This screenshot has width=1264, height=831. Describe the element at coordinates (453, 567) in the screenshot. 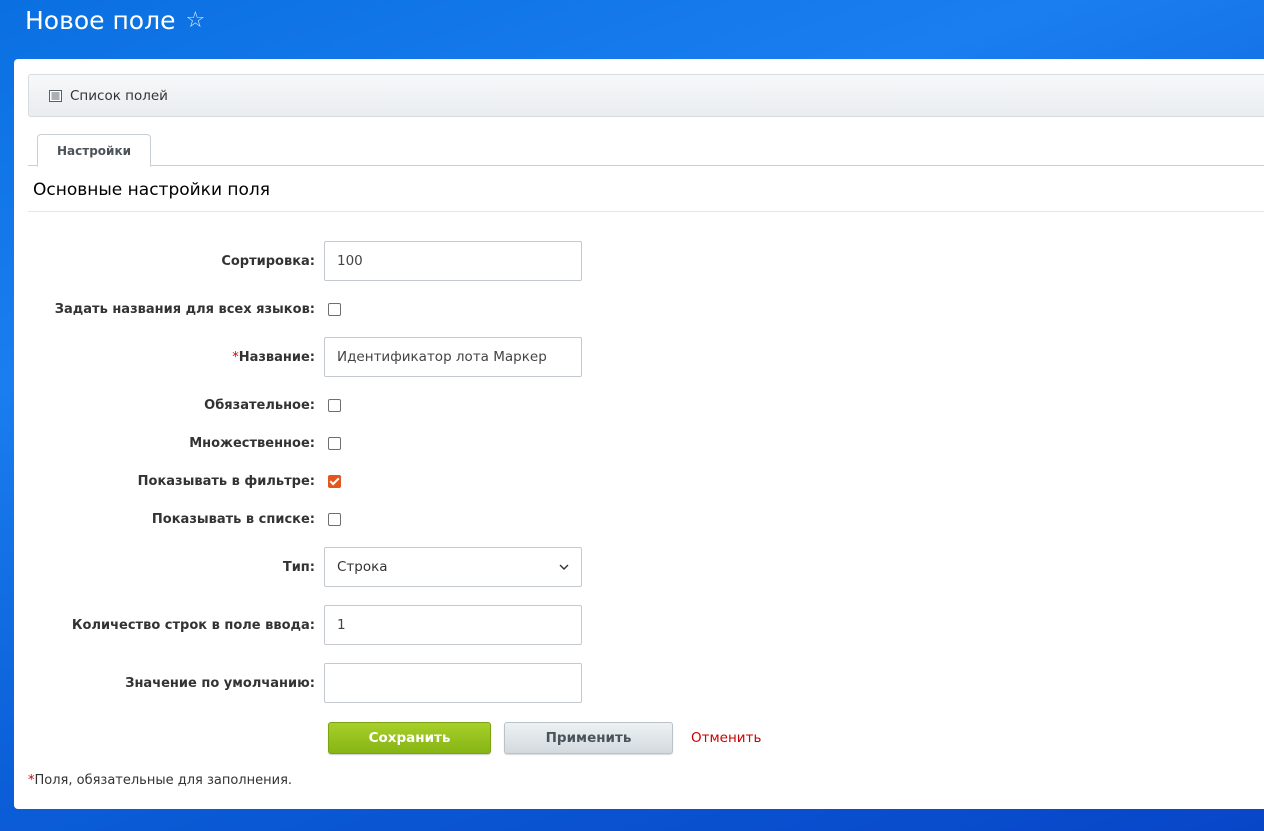

I see `type-select: Строка` at that location.